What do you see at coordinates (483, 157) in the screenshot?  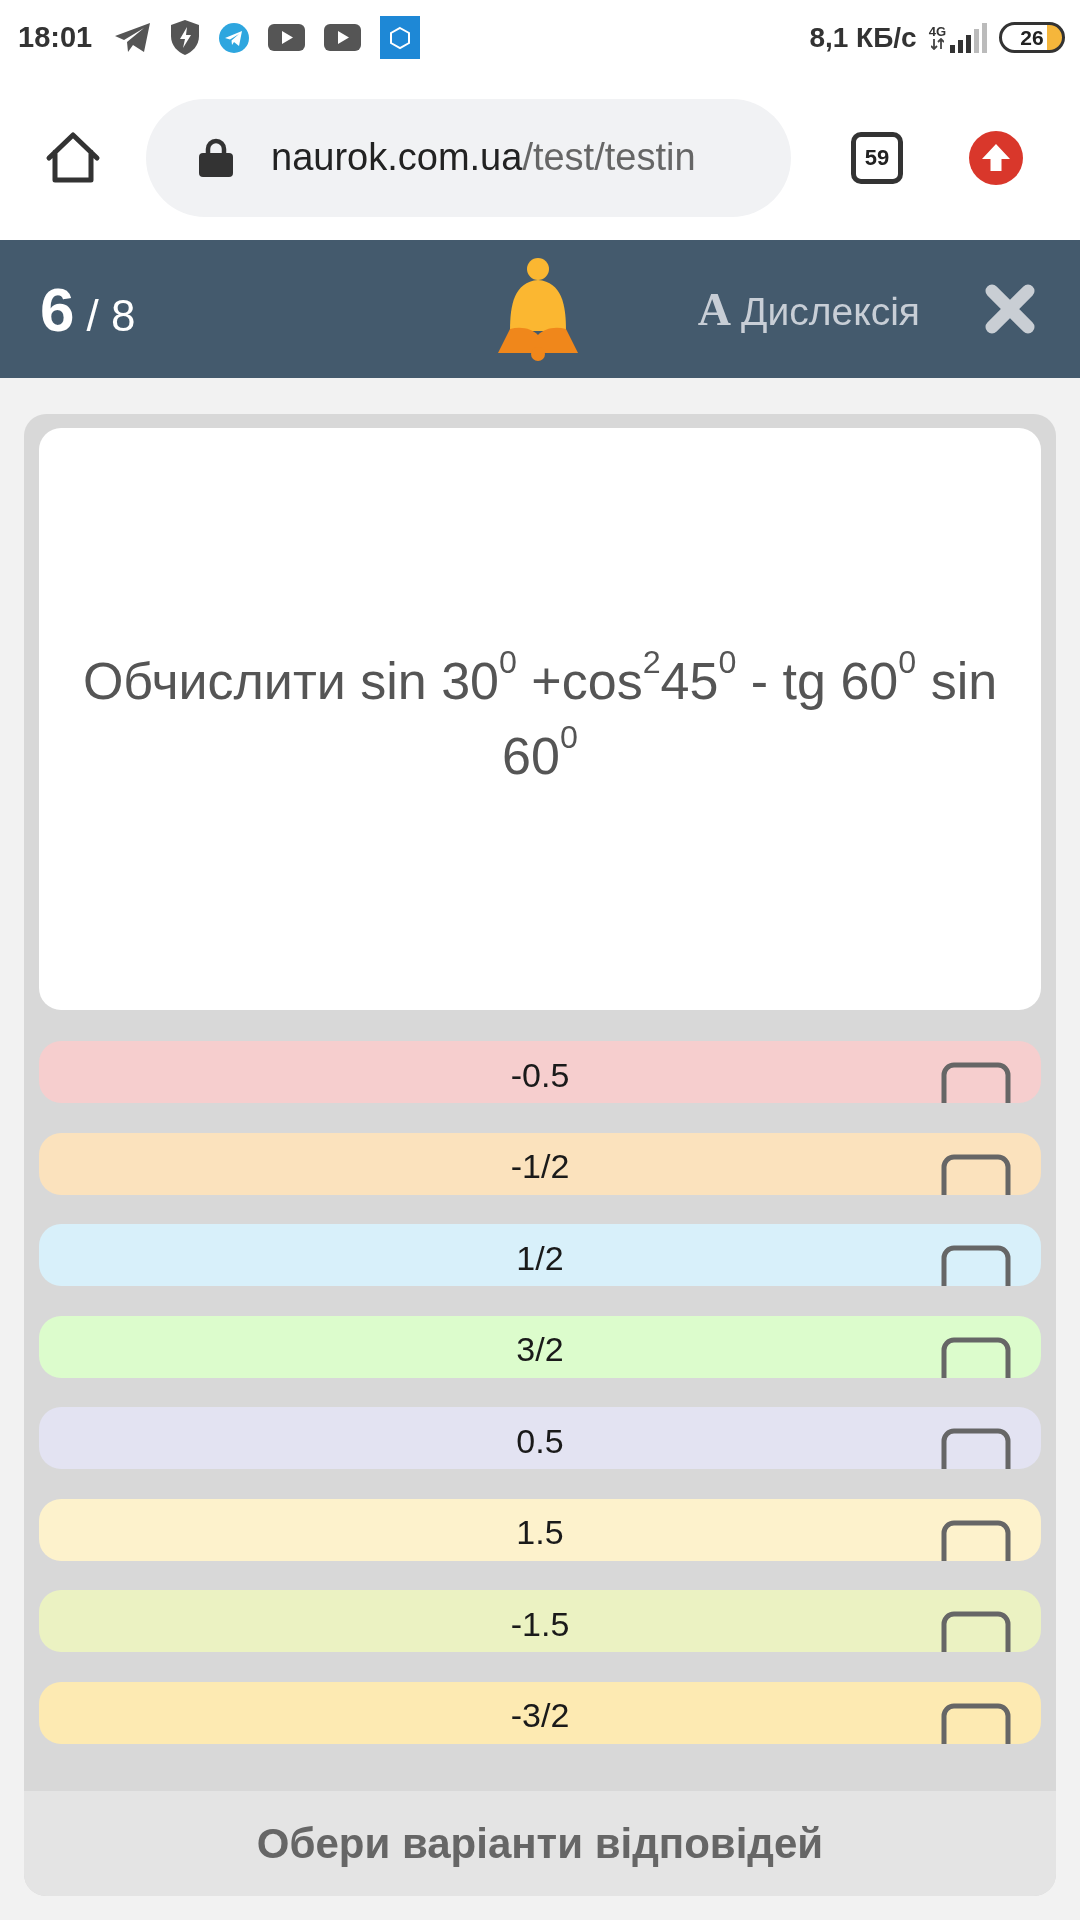 I see `url-text: naurok.com.ua/test/testin` at bounding box center [483, 157].